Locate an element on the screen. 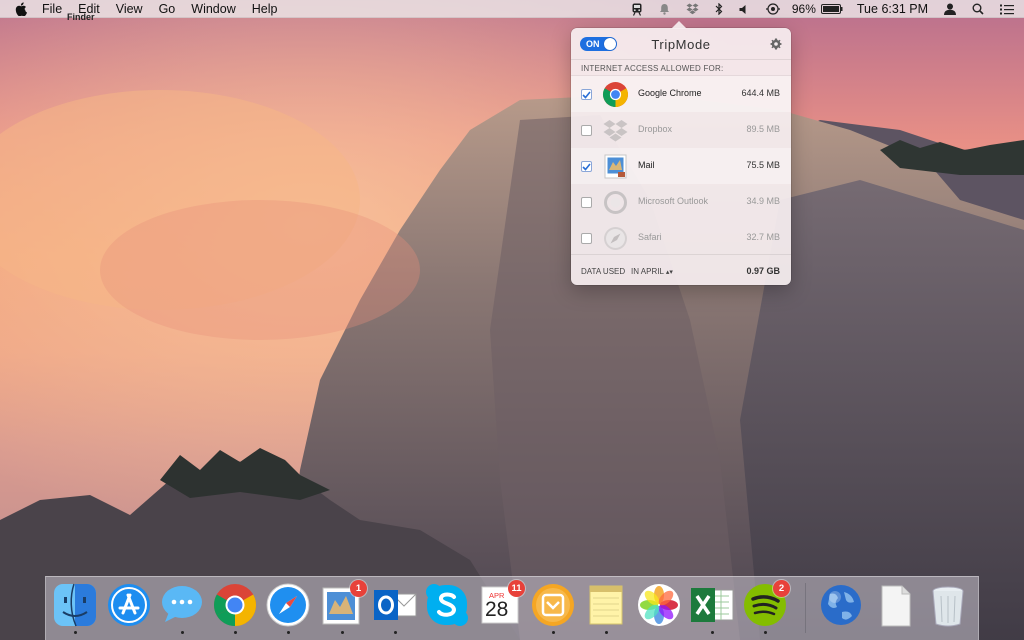 This screenshot has width=1024, height=640. updown-chevron-icon: ▴▾ is located at coordinates (669, 272).